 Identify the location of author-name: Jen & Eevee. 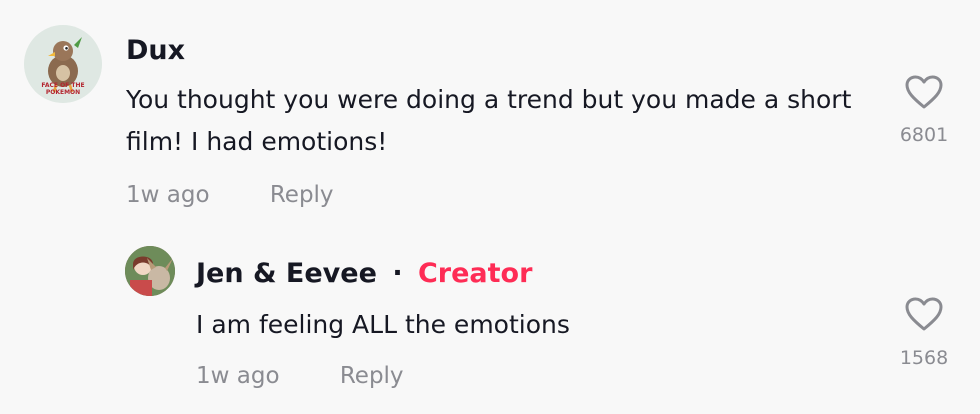
(286, 273).